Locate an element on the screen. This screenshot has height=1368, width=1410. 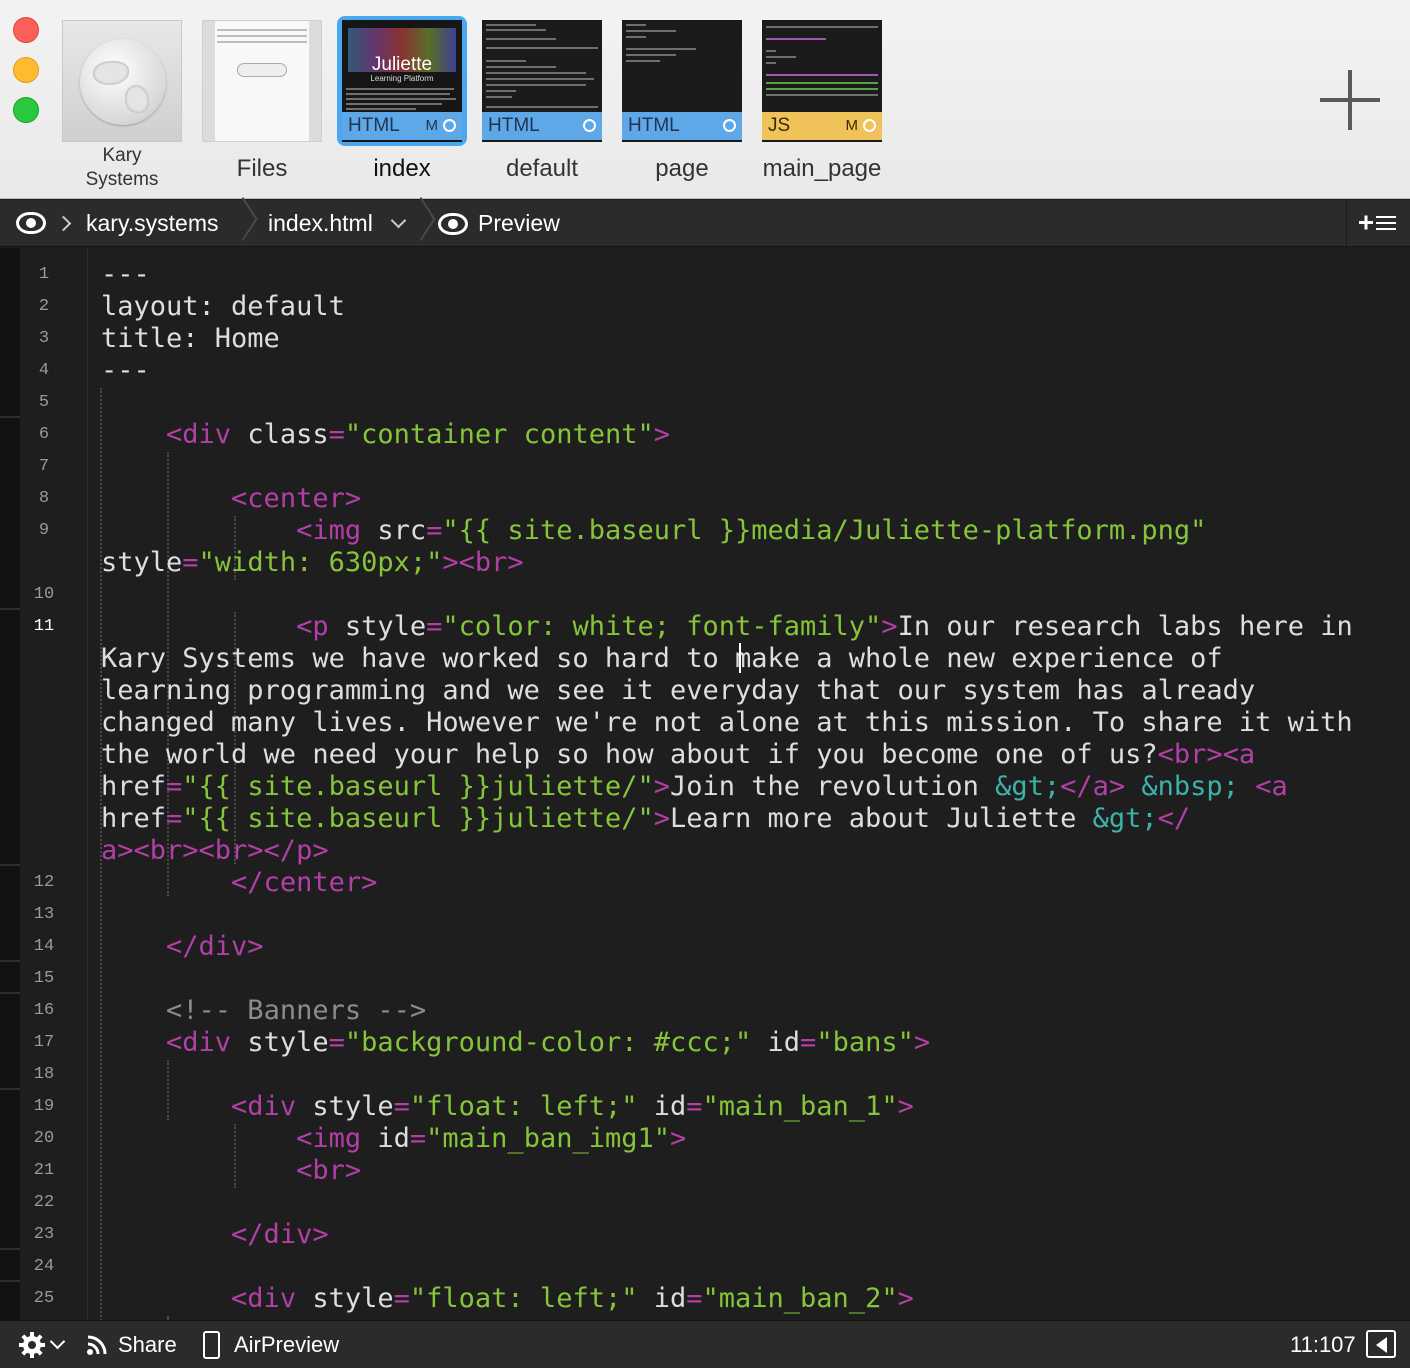
path-bar: kary.systems index.html Preview is located at coordinates (705, 223).